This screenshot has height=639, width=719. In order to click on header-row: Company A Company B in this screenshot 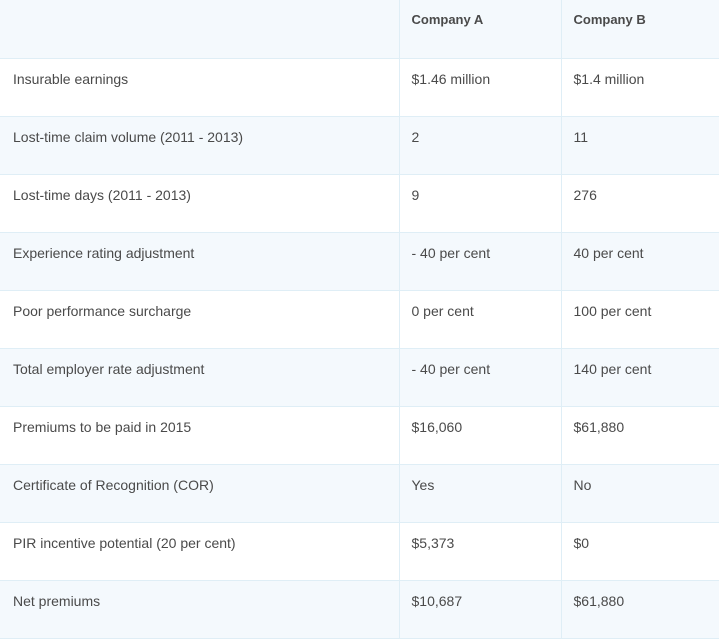, I will do `click(359, 29)`.